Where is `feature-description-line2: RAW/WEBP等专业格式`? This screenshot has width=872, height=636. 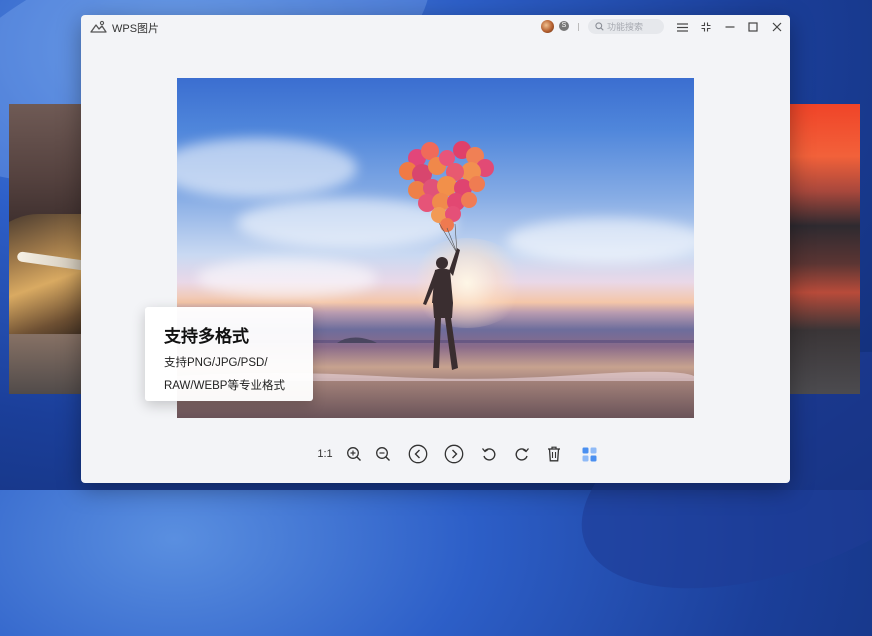
feature-description-line2: RAW/WEBP等专业格式 is located at coordinates (224, 386).